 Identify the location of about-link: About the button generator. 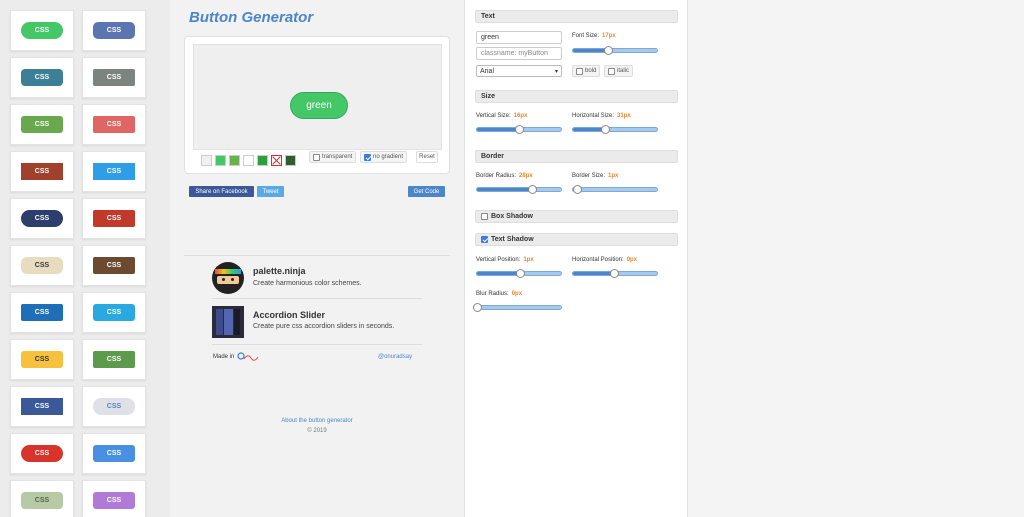
(317, 421).